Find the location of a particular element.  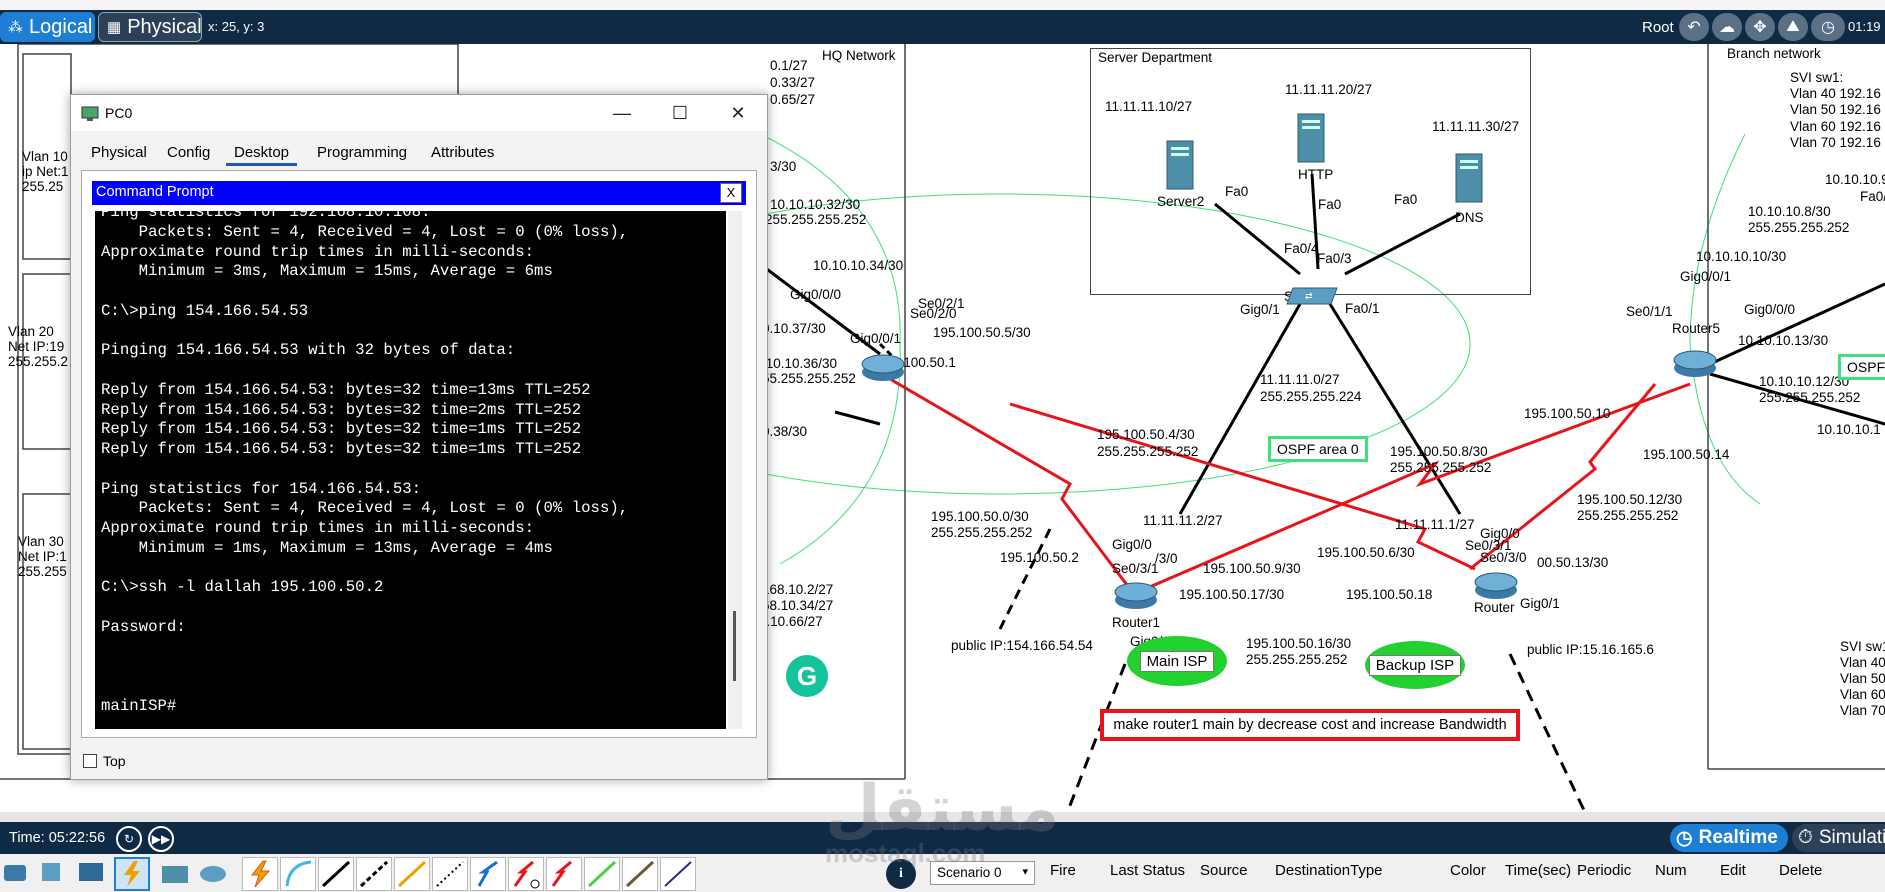

back-icon: ↶ is located at coordinates (1694, 27).